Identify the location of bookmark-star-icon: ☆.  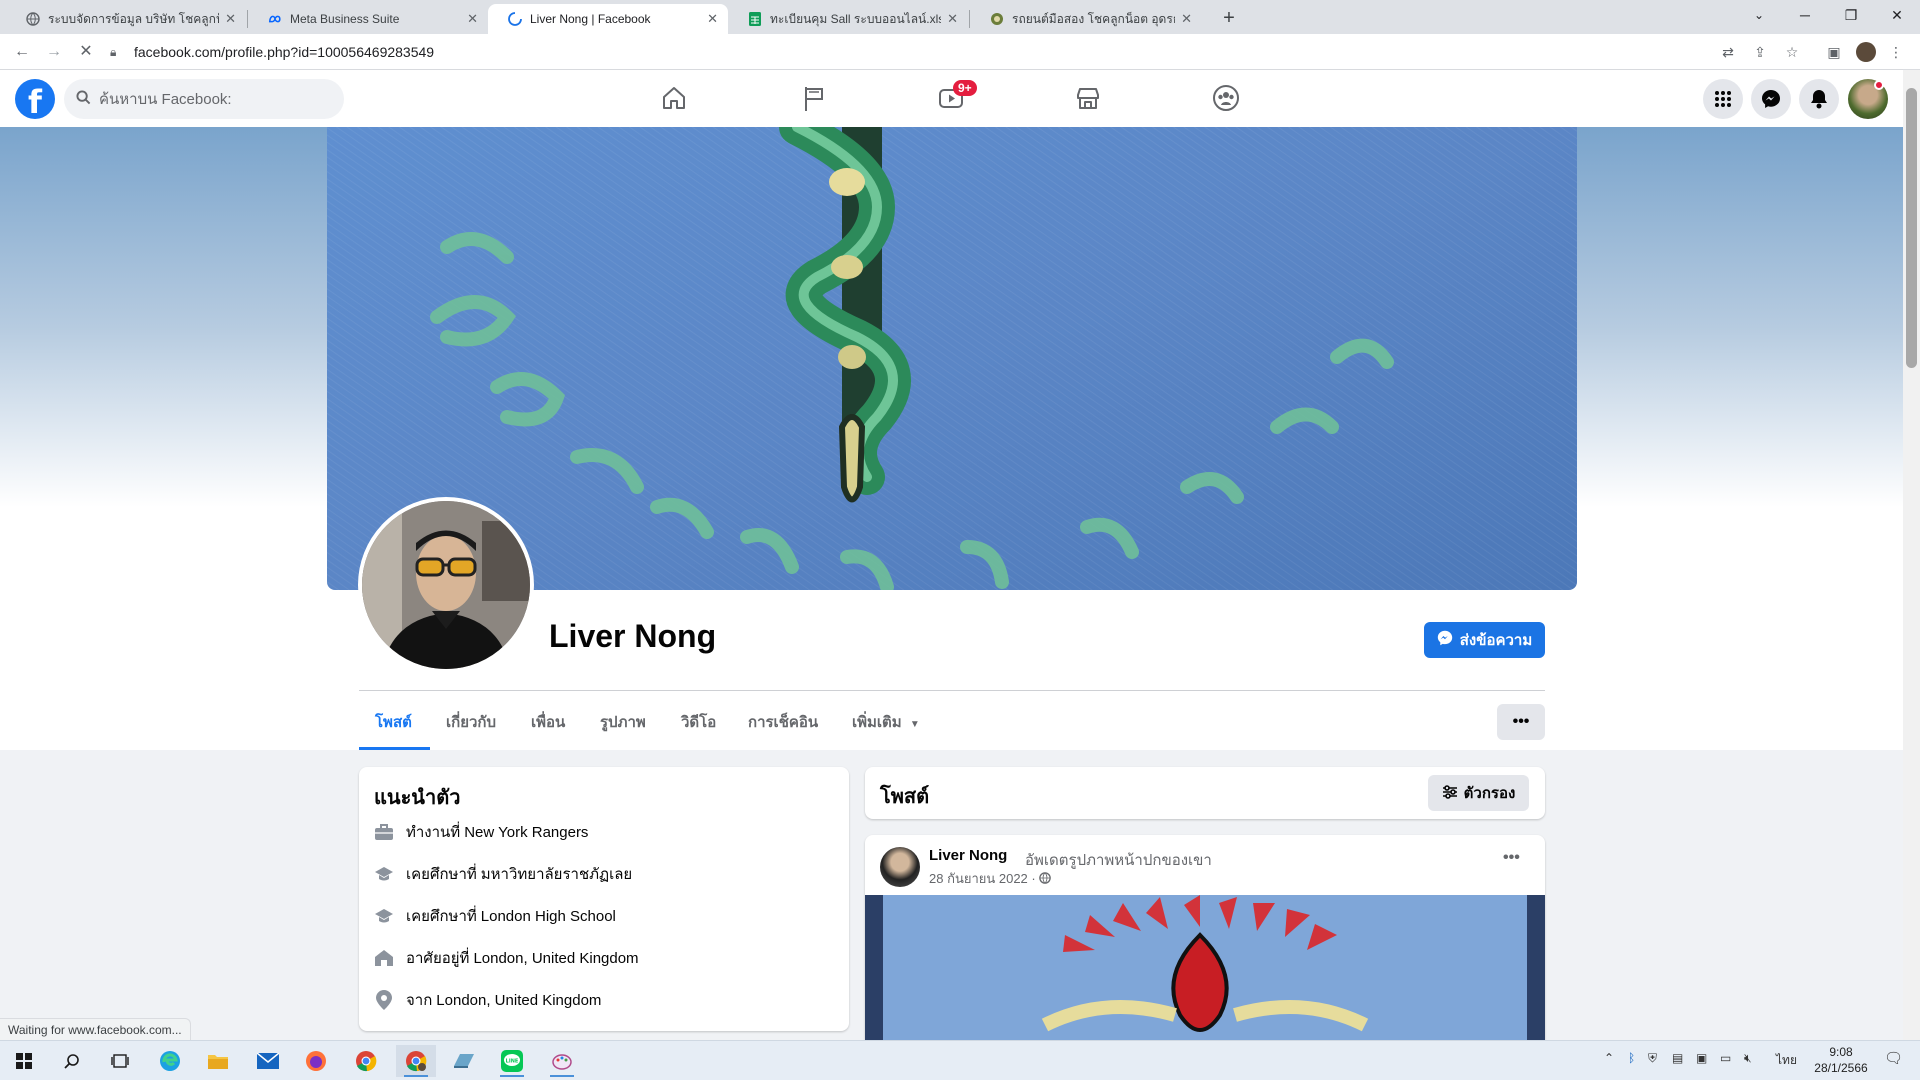
(1792, 52).